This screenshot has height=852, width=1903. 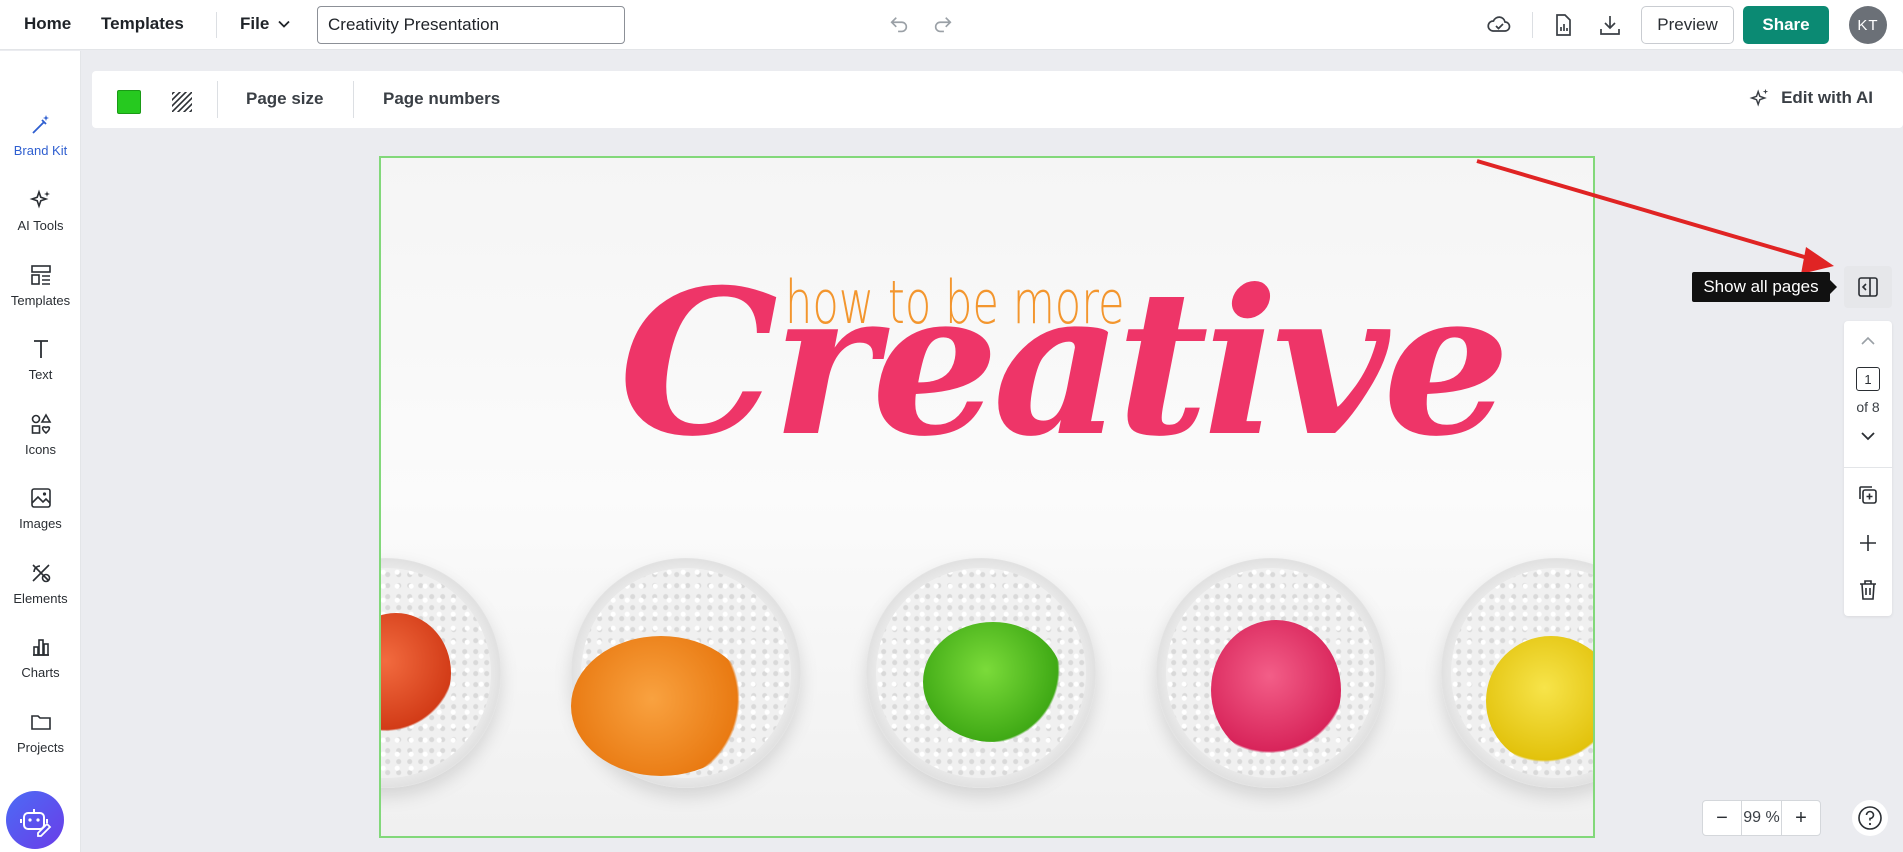 I want to click on user-avatar: KT, so click(x=1868, y=25).